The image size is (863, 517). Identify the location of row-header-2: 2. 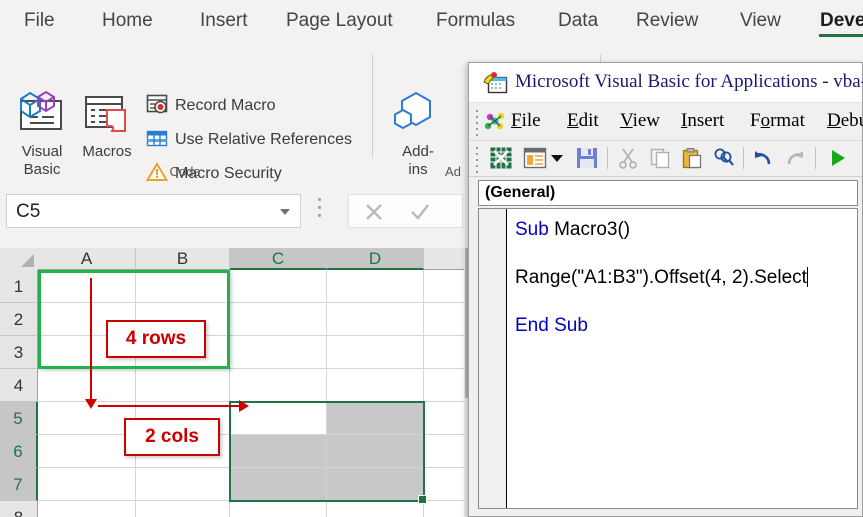
(19, 319).